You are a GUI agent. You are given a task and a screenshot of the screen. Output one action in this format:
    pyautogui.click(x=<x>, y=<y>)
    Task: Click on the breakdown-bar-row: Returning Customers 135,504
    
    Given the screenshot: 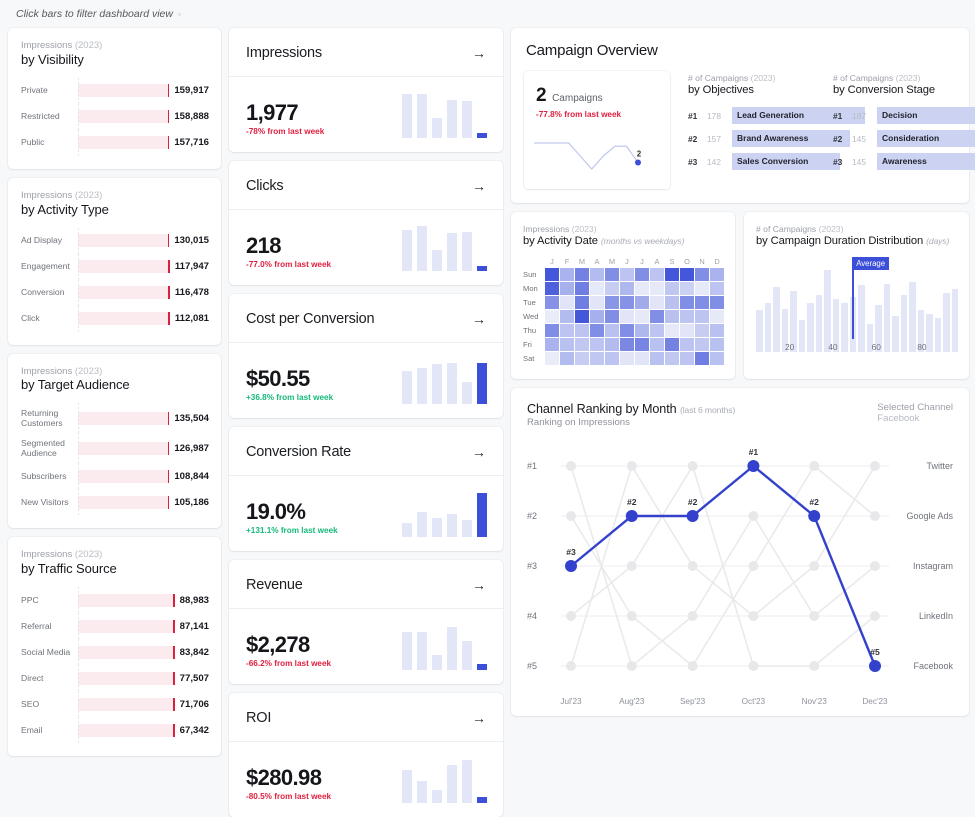 What is the action you would take?
    pyautogui.click(x=115, y=418)
    